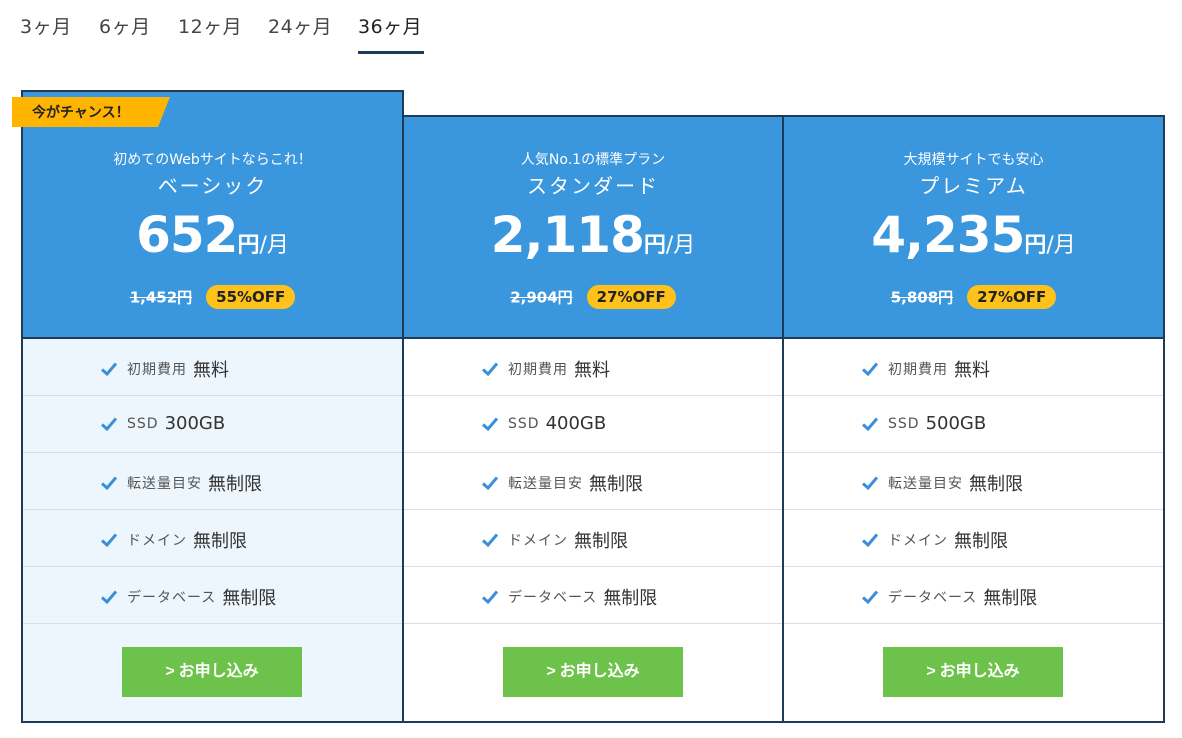 The height and width of the screenshot is (738, 1182). I want to click on discount-row: 5,808円 27%OFF, so click(973, 297).